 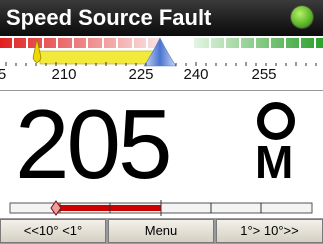 I want to click on port-adjust-button: <<10° <1°, so click(x=53, y=231).